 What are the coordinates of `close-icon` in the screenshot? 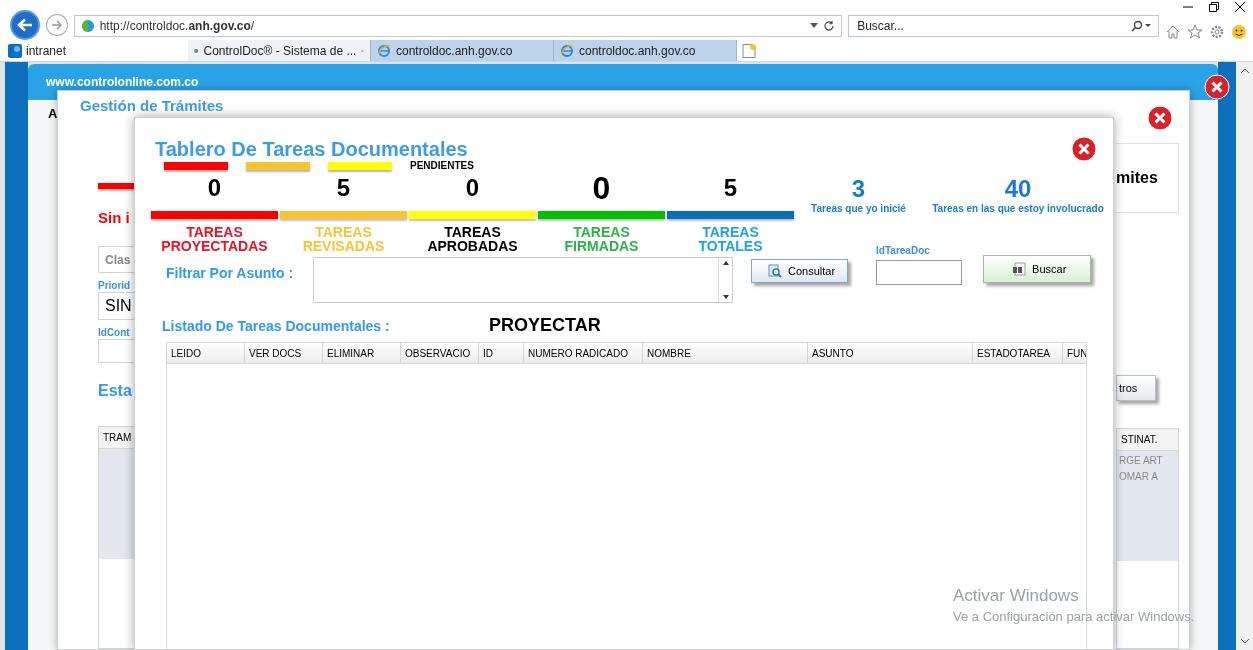 It's located at (1240, 7).